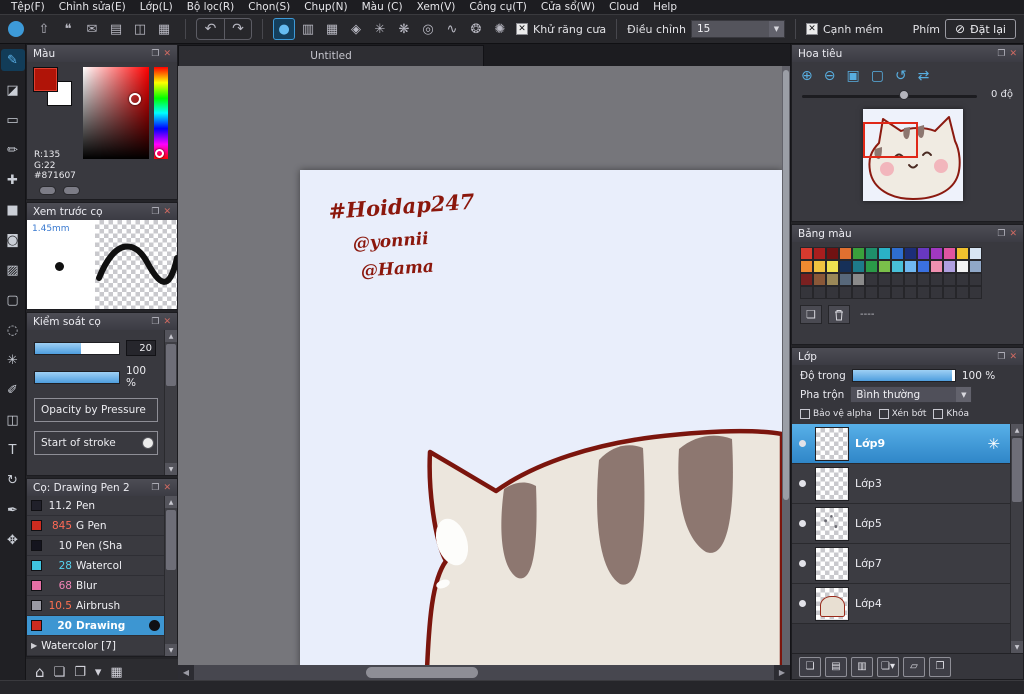 The height and width of the screenshot is (694, 1024). I want to click on halftone-icon: ▦, so click(332, 29).